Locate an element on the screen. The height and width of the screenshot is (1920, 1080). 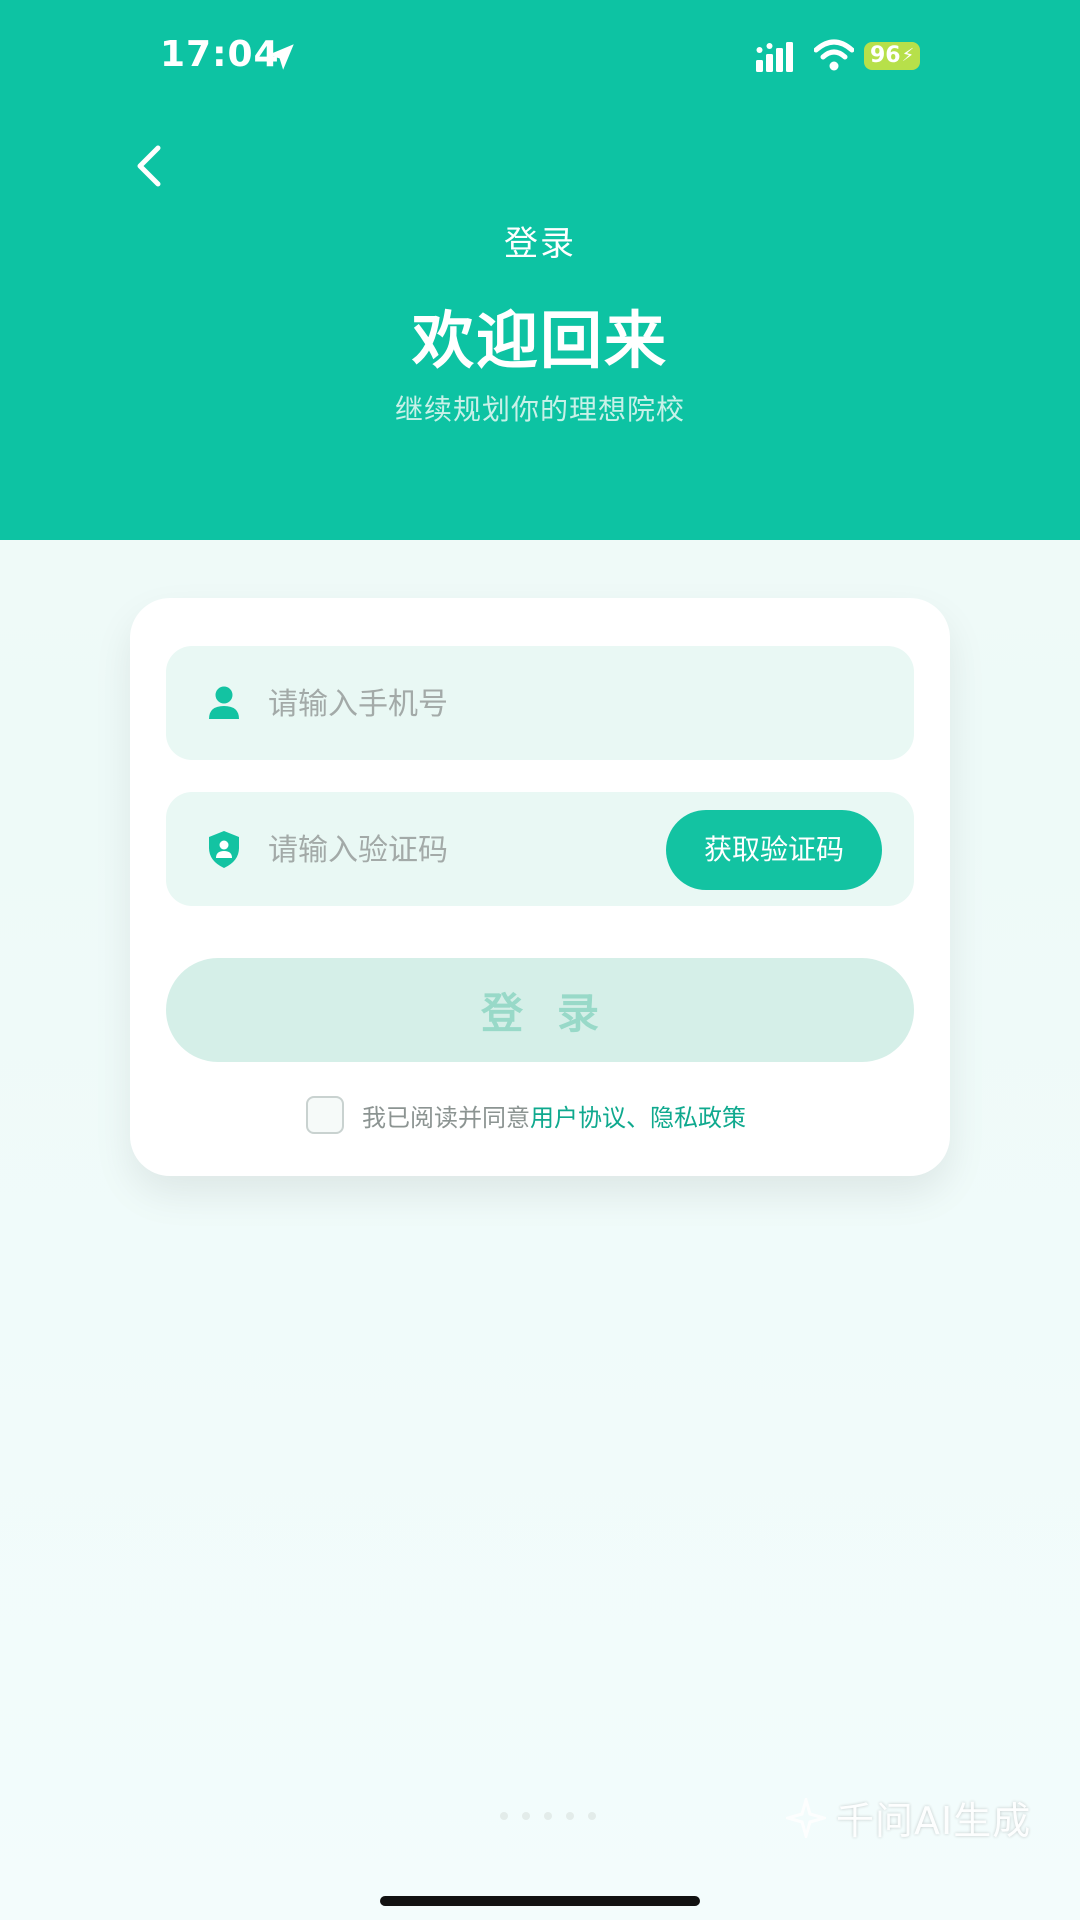
charging-bolt-icon: ⚡ is located at coordinates (908, 55).